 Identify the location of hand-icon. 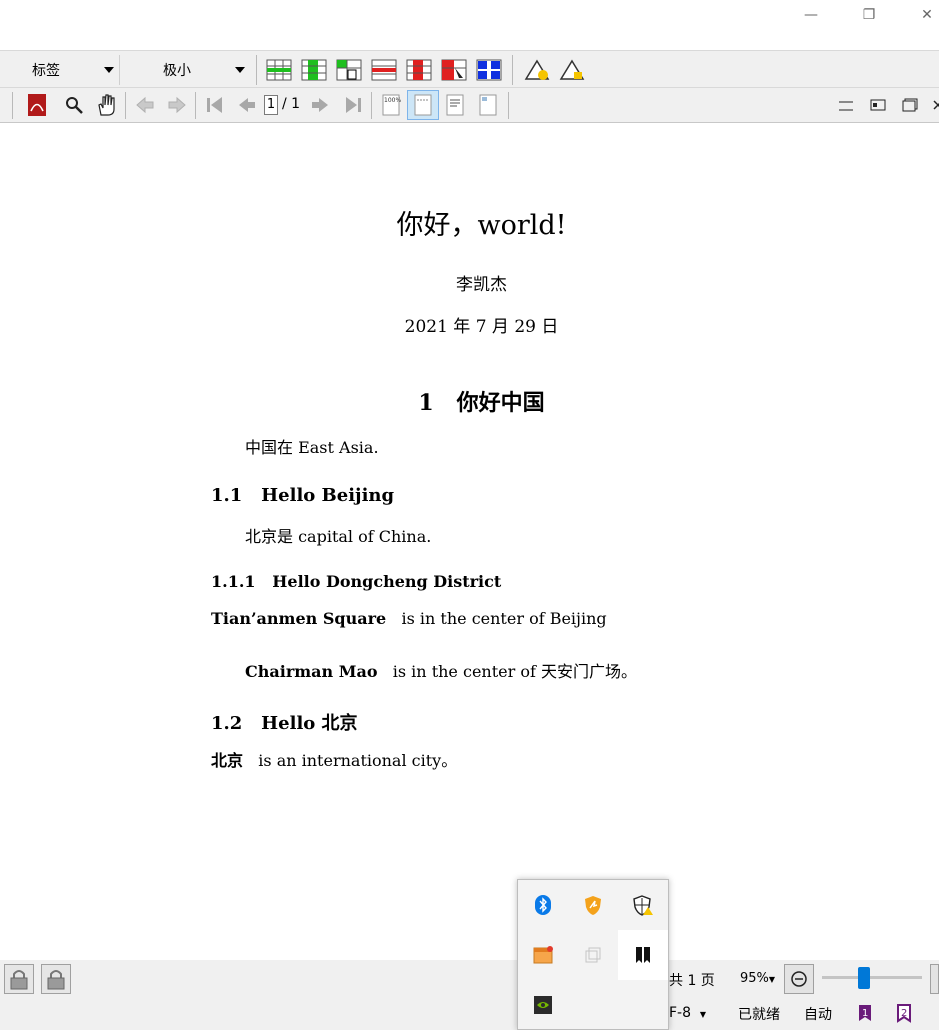
(106, 105).